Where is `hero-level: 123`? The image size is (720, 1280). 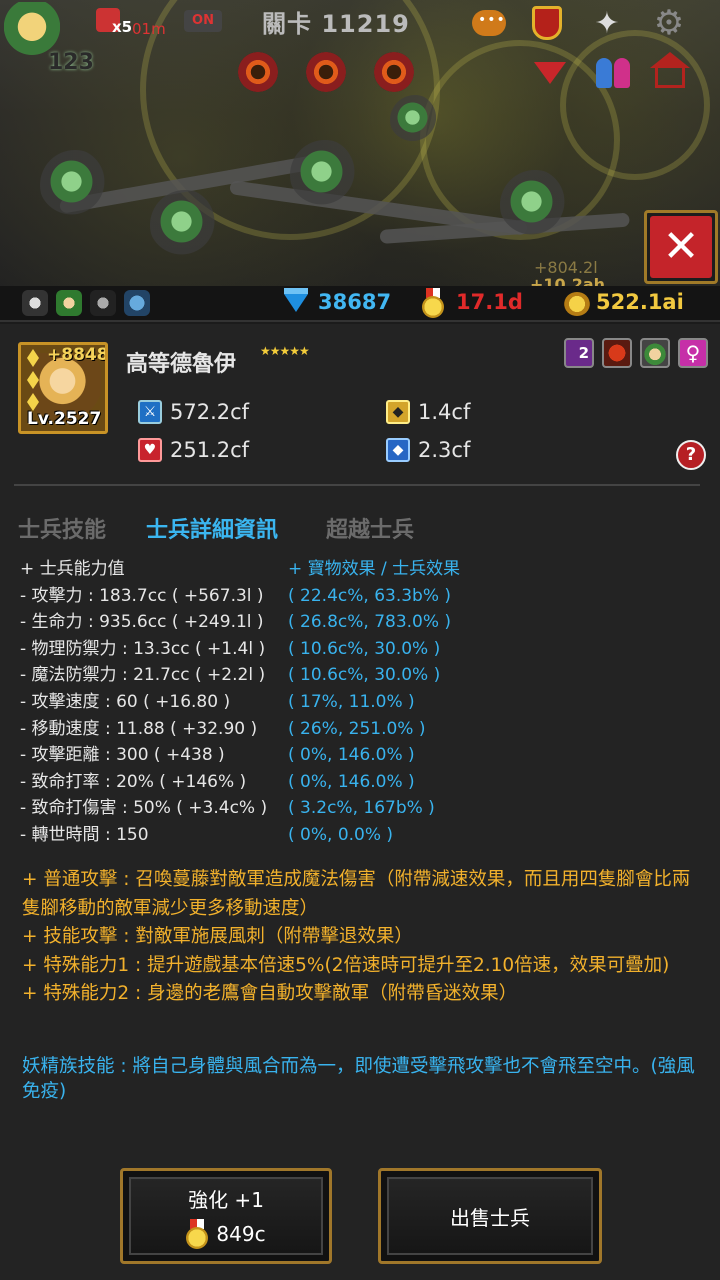 hero-level: 123 is located at coordinates (71, 62).